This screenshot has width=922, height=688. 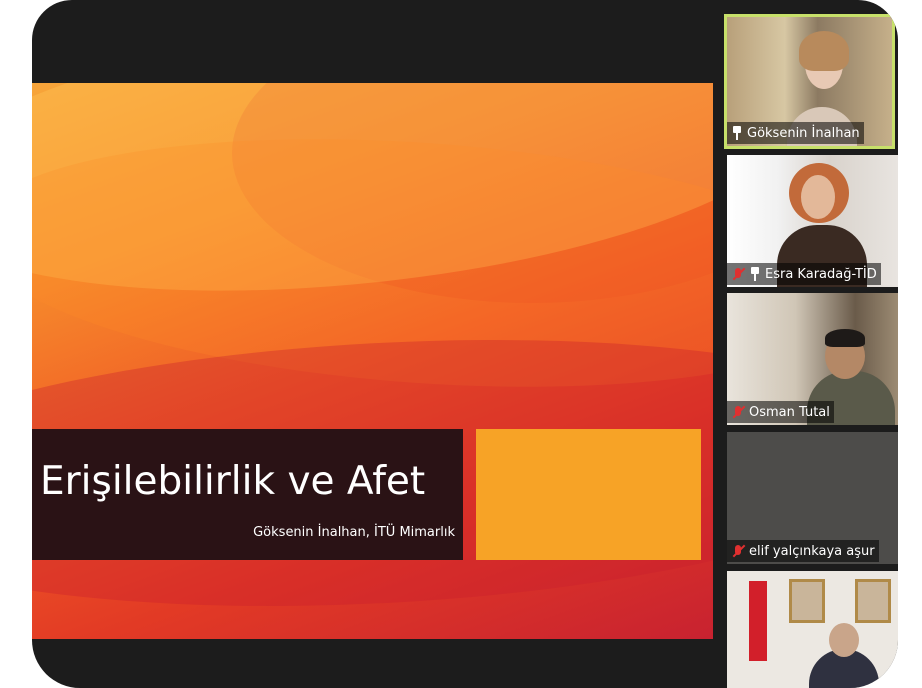 I want to click on participant-tile-goksenin: Göksenin İnalhan, so click(x=809, y=81).